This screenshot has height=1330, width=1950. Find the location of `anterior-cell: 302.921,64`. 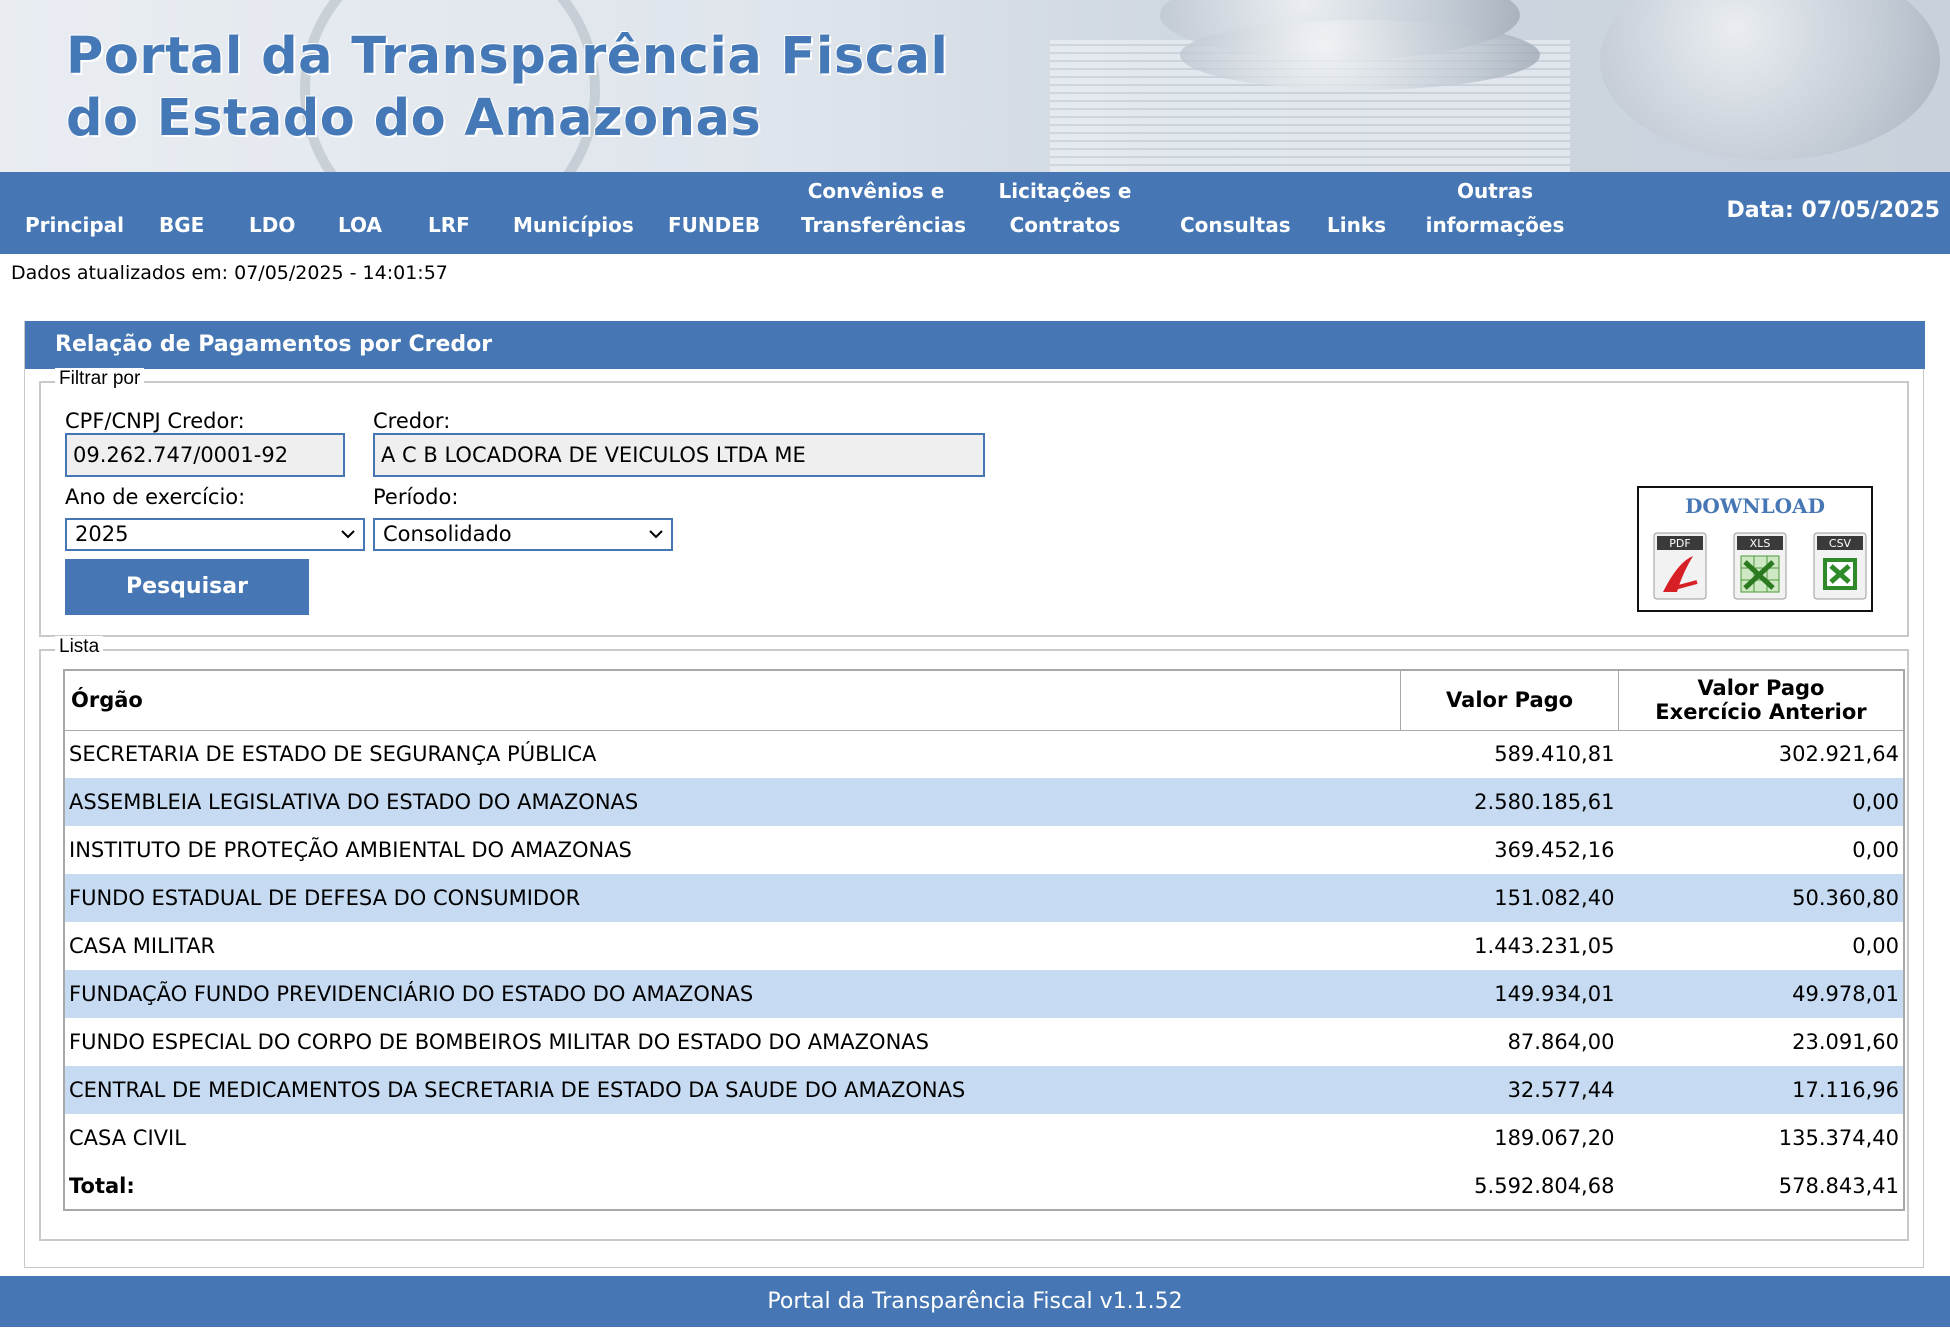

anterior-cell: 302.921,64 is located at coordinates (1838, 754).